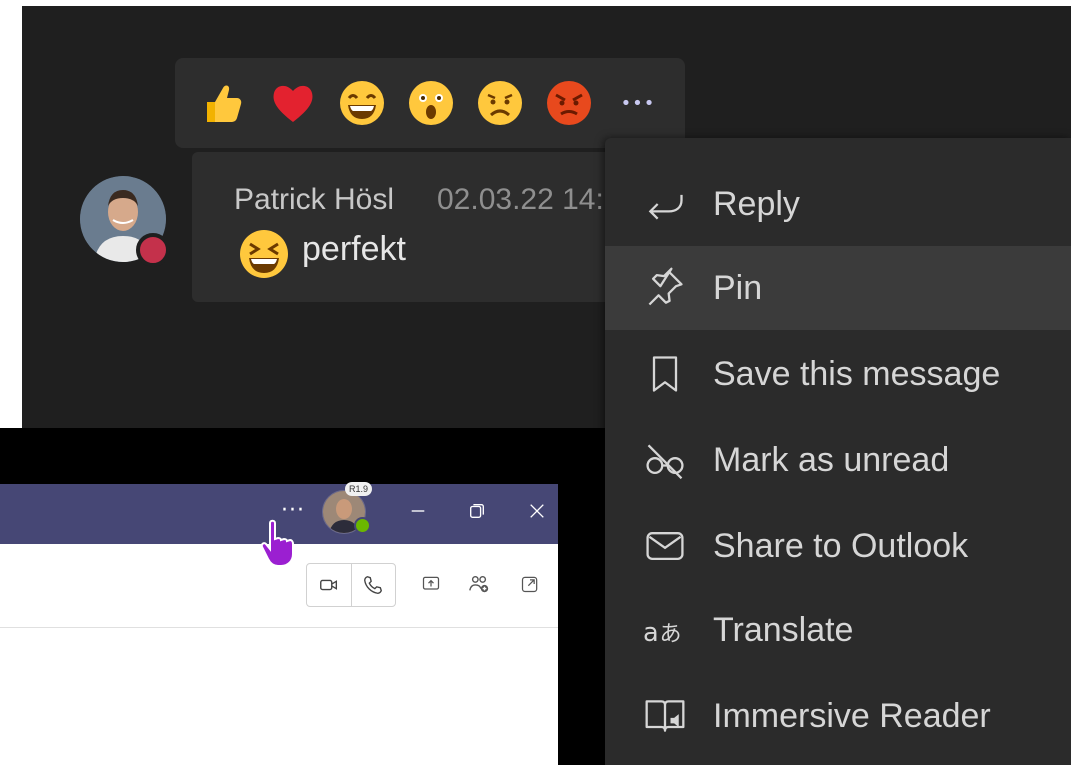 The width and height of the screenshot is (1071, 765). I want to click on inset-divider, so click(581, 596).